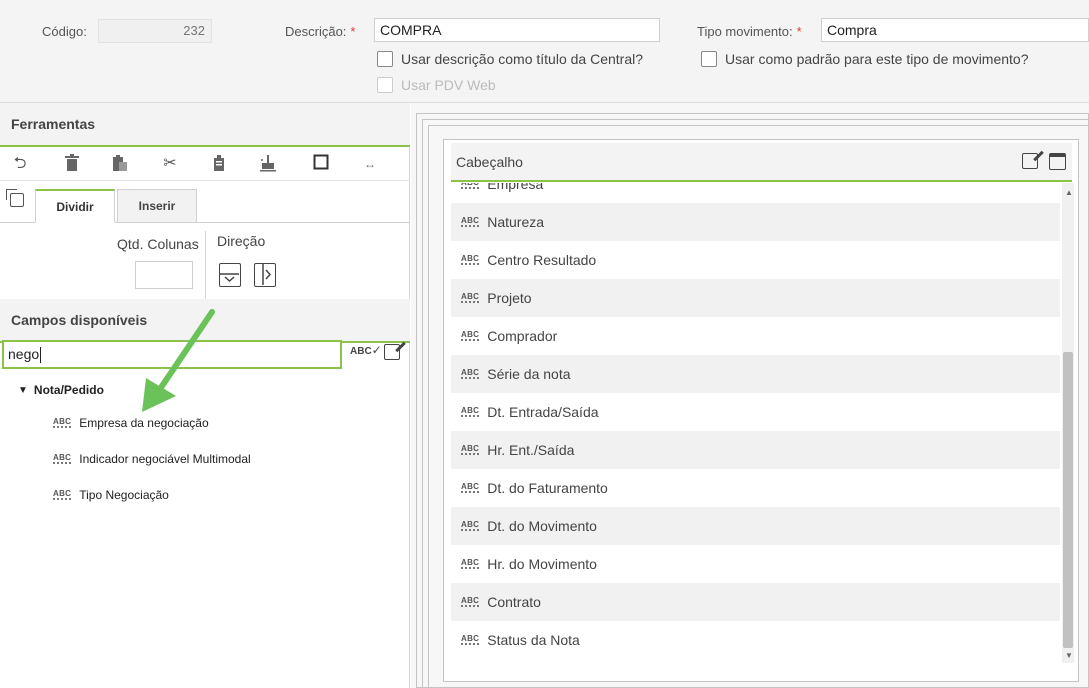 The width and height of the screenshot is (1089, 688). Describe the element at coordinates (547, 488) in the screenshot. I see `list-item-label: Dt. do Faturamento` at that location.